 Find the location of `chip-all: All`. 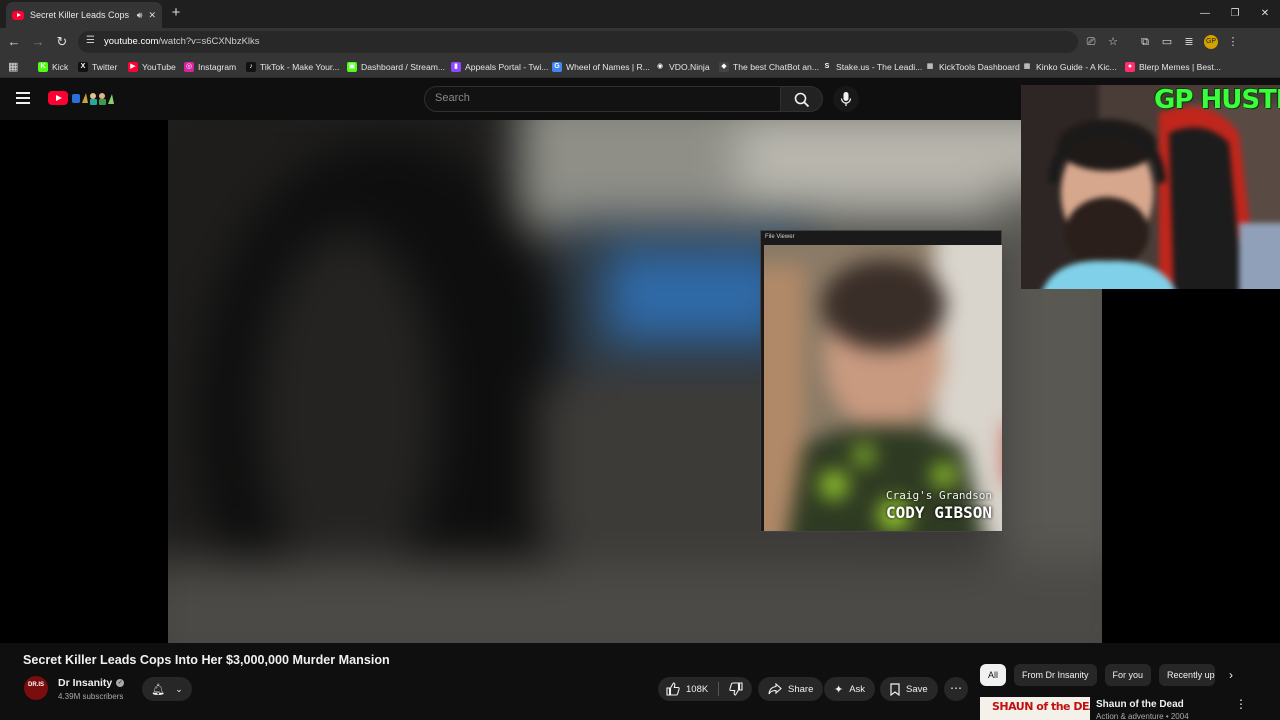

chip-all: All is located at coordinates (993, 675).